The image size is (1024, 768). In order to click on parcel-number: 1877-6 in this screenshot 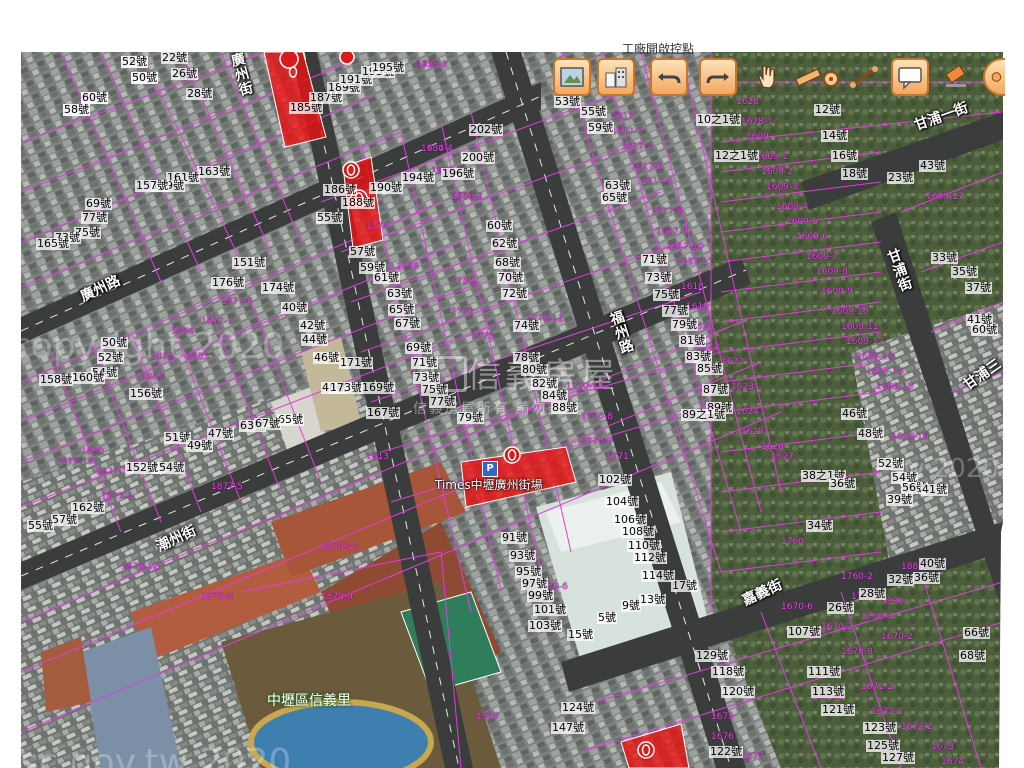, I will do `click(237, 302)`.